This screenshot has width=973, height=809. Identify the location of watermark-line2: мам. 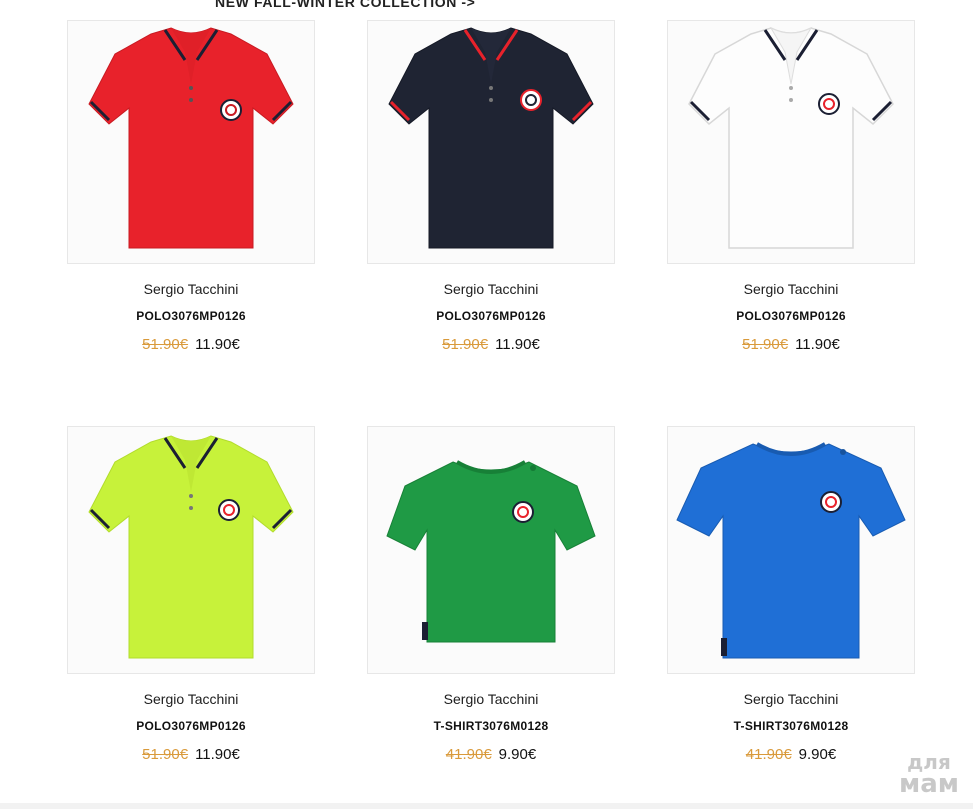
(928, 784).